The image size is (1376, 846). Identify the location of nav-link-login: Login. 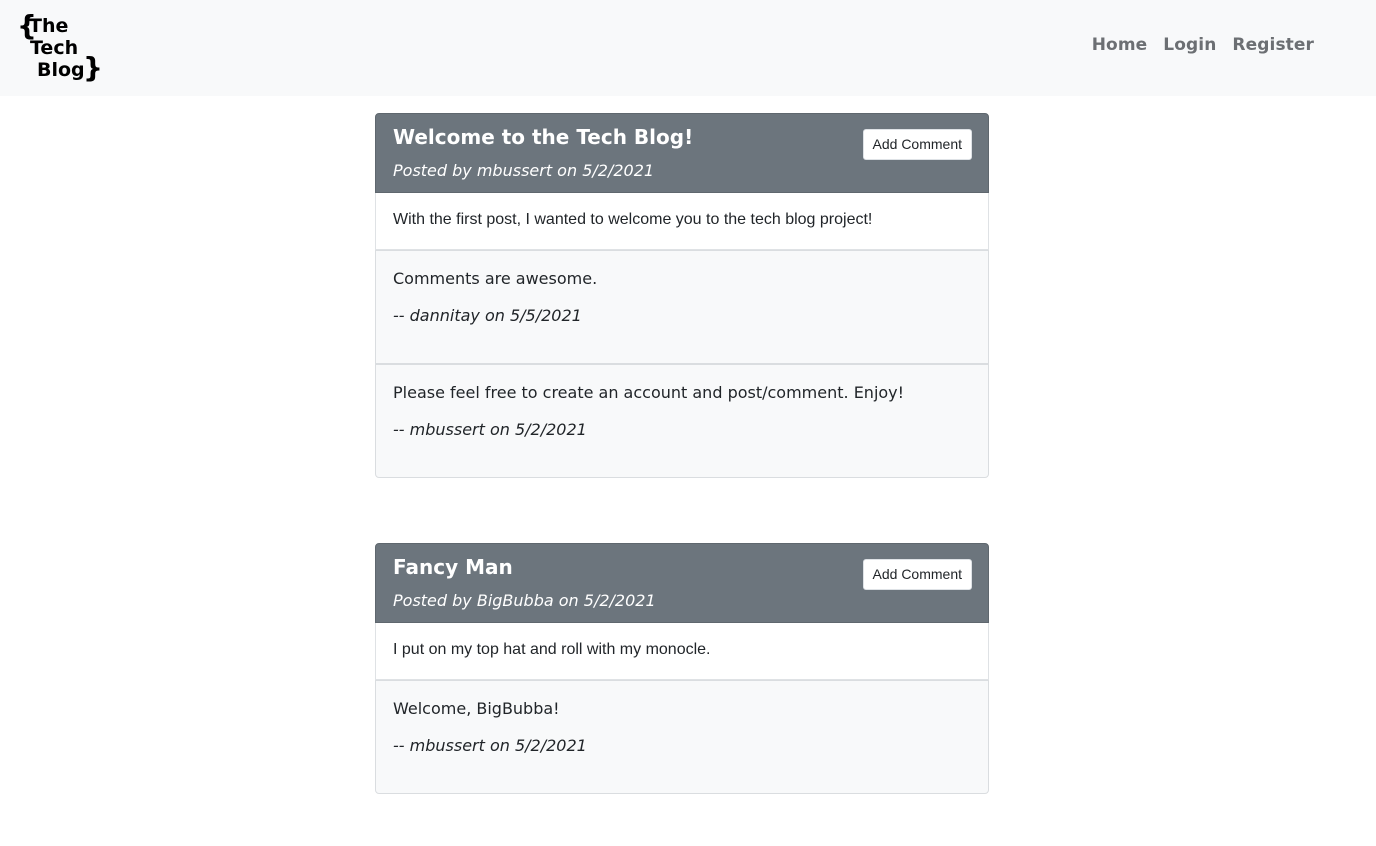
(1189, 45).